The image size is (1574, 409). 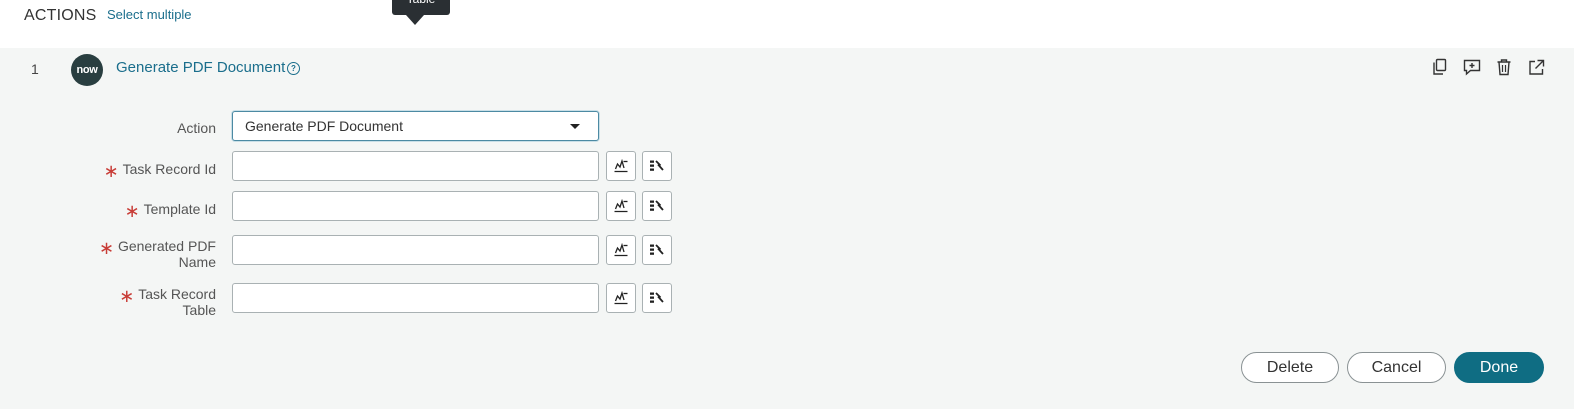 What do you see at coordinates (1504, 67) in the screenshot?
I see `trash-icon` at bounding box center [1504, 67].